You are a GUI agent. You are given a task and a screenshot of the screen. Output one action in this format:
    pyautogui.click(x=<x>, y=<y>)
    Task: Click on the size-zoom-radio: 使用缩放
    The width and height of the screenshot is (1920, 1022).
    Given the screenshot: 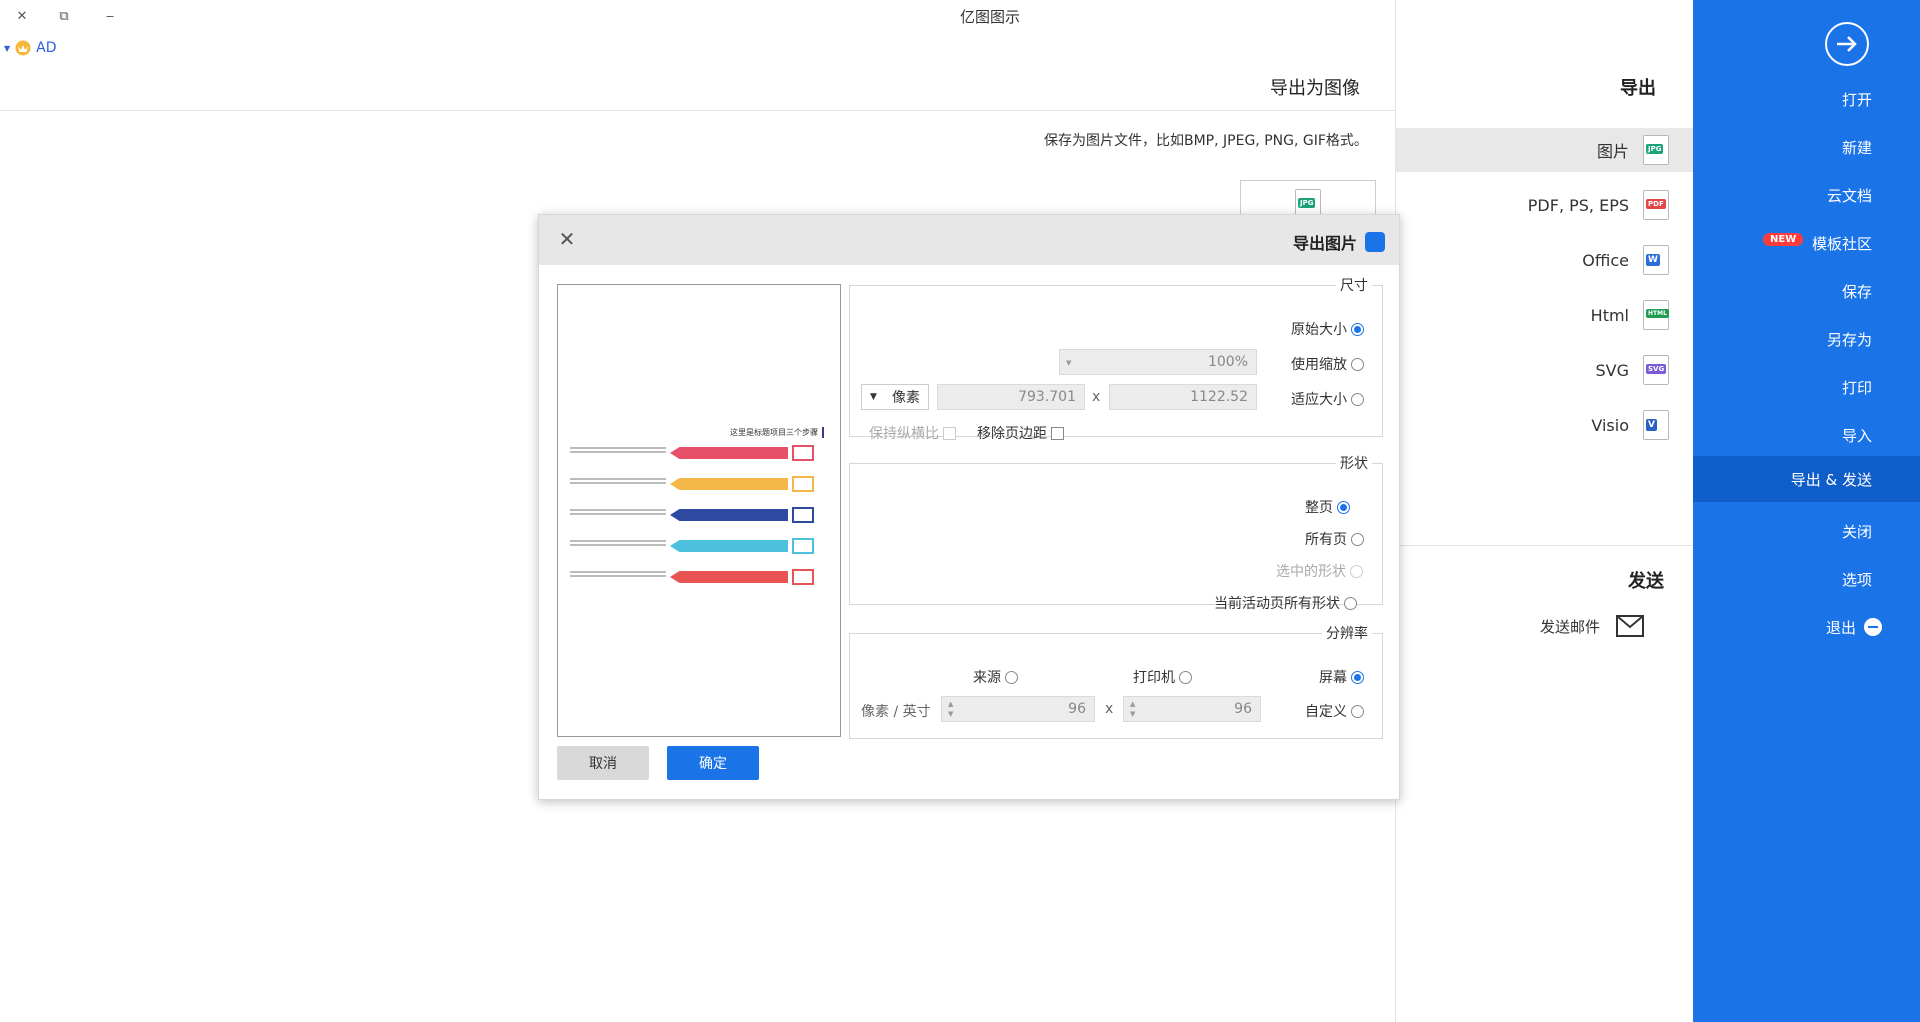 What is the action you would take?
    pyautogui.click(x=1327, y=364)
    